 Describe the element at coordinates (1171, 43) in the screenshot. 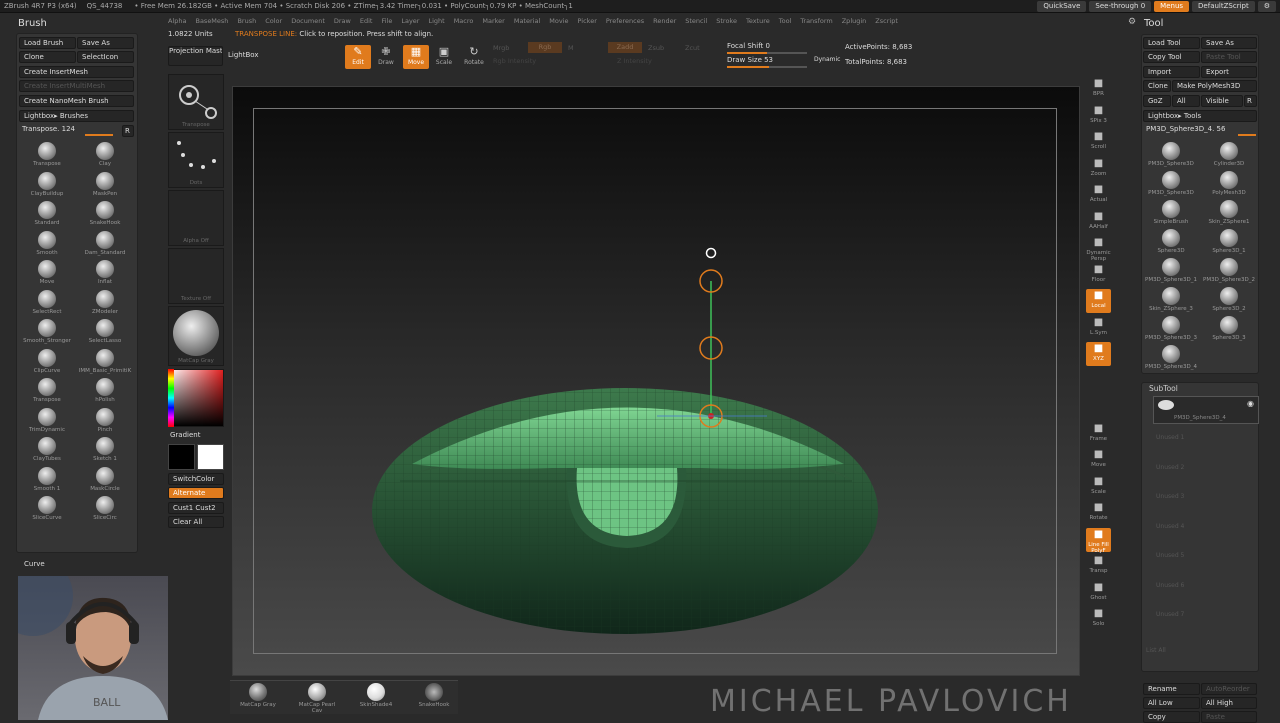

I see `load-tool-button: Load Tool` at that location.